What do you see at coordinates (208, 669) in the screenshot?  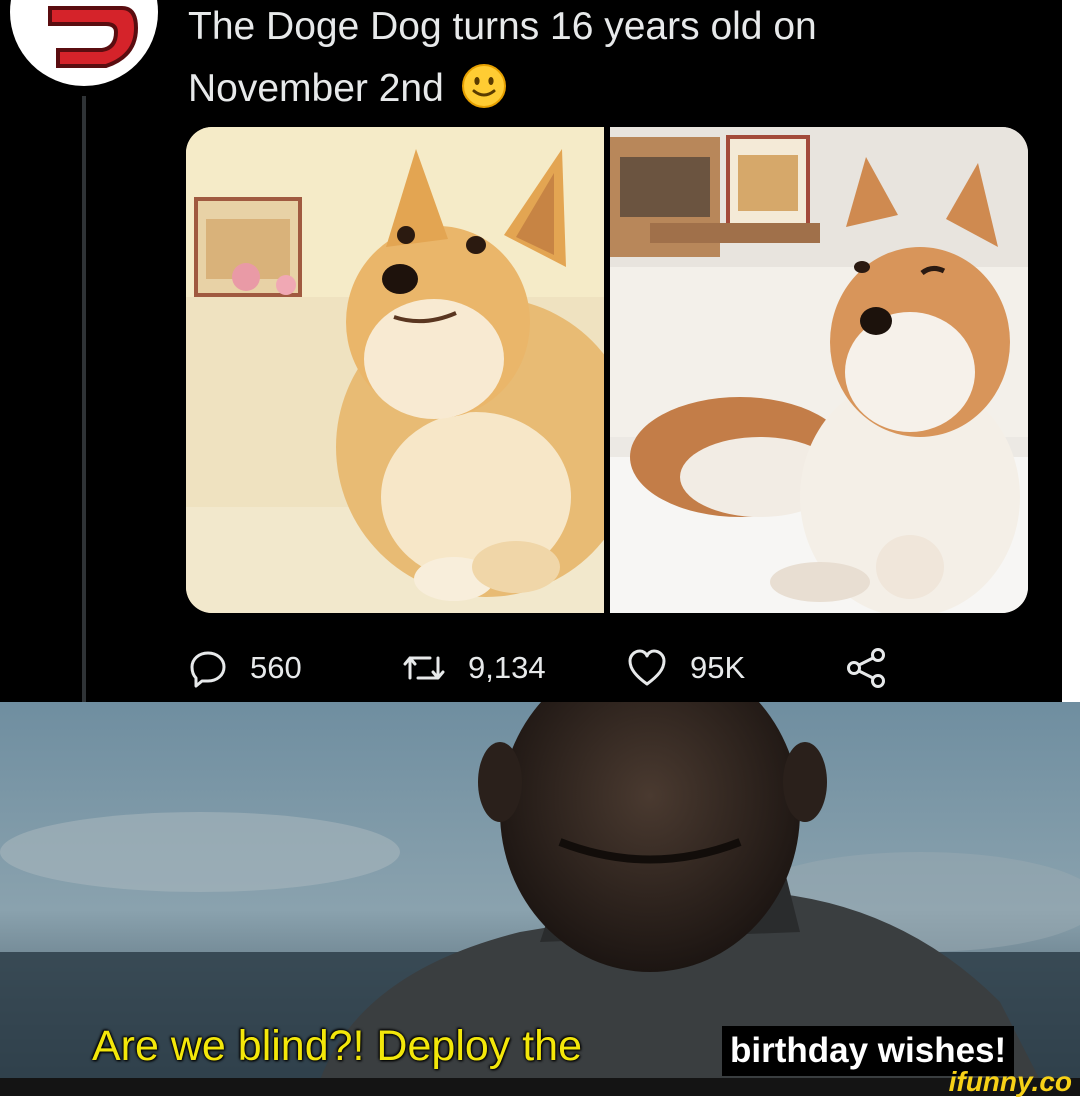 I see `reply-icon` at bounding box center [208, 669].